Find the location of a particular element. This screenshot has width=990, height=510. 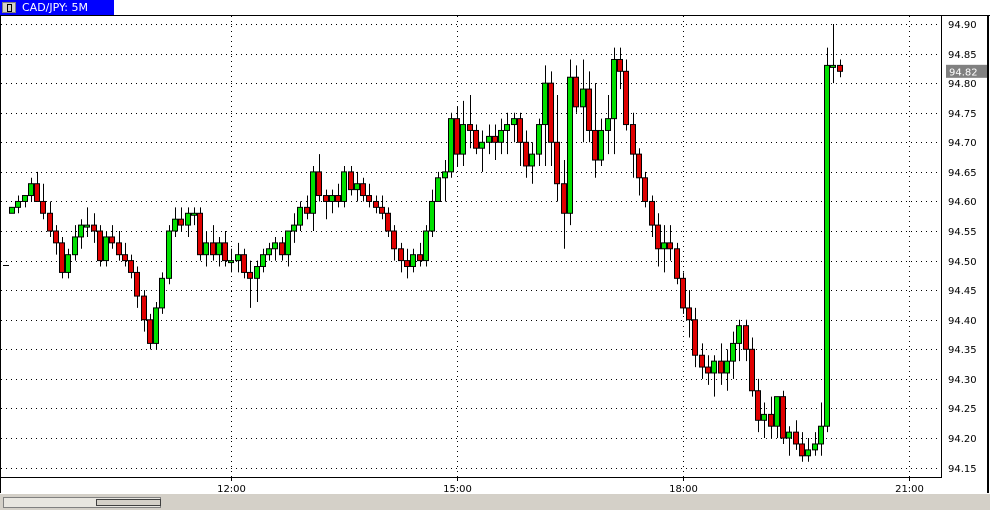

y-tick-label: 94.50 is located at coordinates (962, 262).